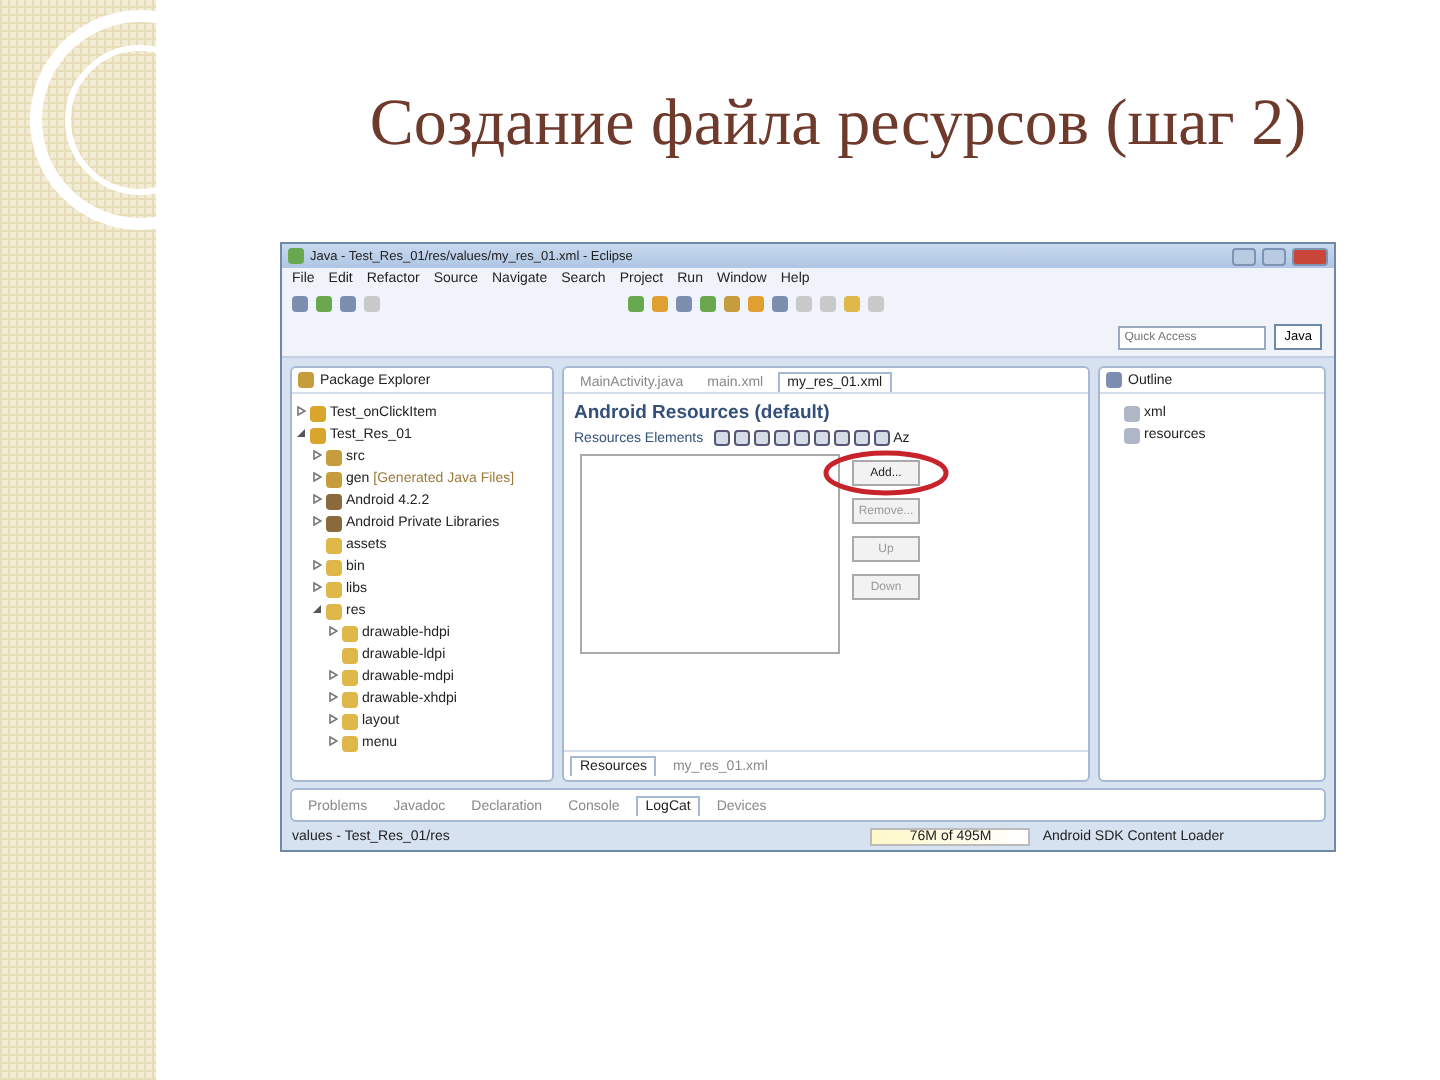  I want to click on editor-heading: Android Resources (default), so click(702, 414).